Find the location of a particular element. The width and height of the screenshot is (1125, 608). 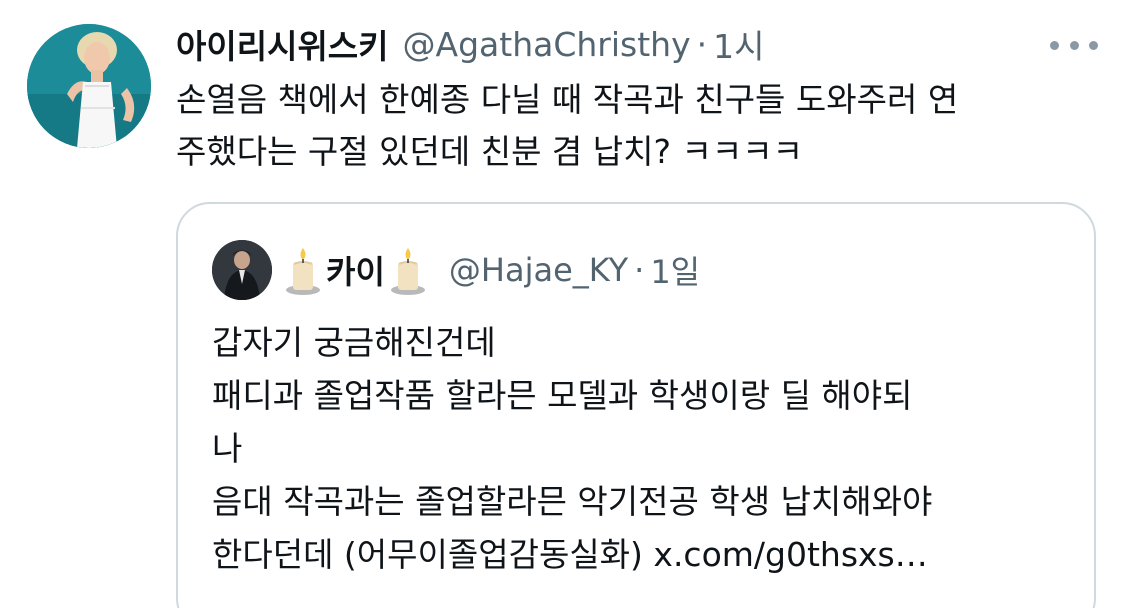

author-name: 아이리시위스키 is located at coordinates (282, 44).